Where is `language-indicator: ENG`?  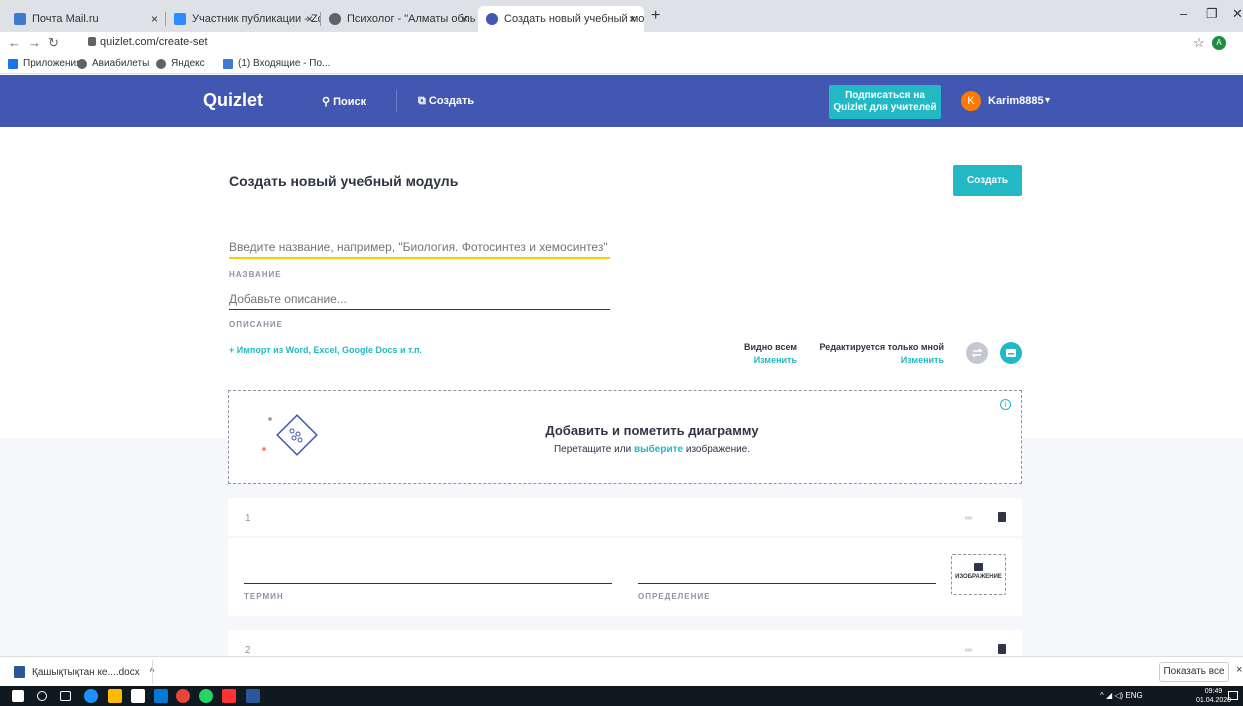 language-indicator: ENG is located at coordinates (1133, 695).